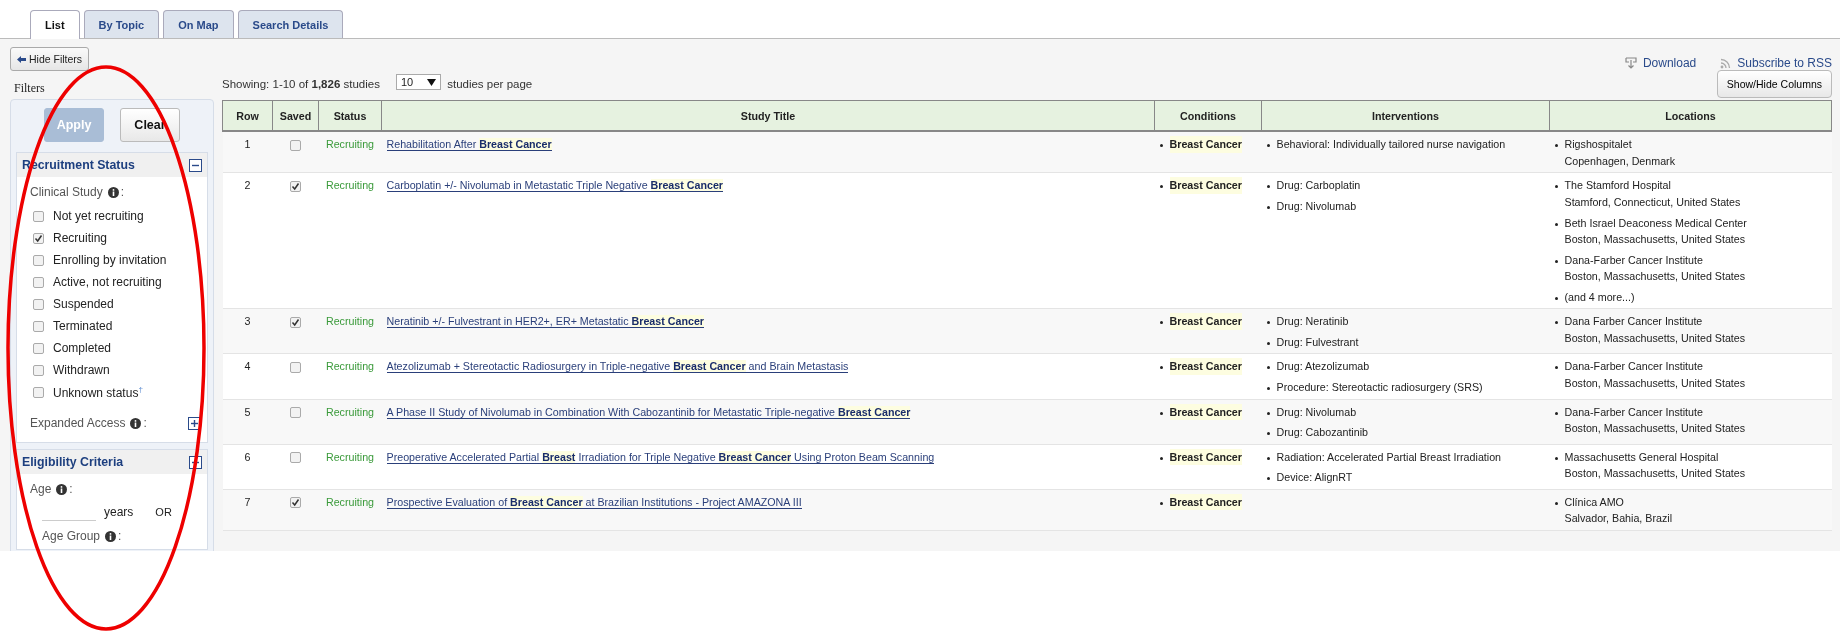  What do you see at coordinates (247, 115) in the screenshot?
I see `column-header: Row` at bounding box center [247, 115].